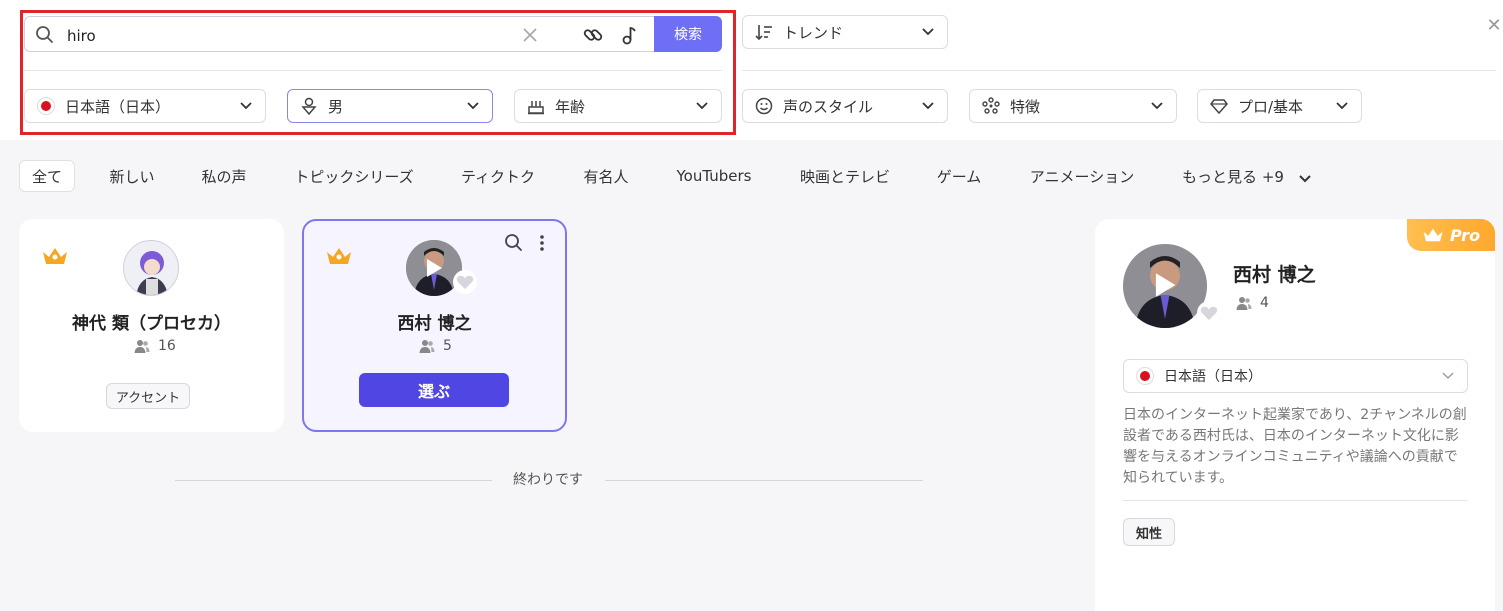  I want to click on tab-youtubers: YouTubers, so click(714, 176).